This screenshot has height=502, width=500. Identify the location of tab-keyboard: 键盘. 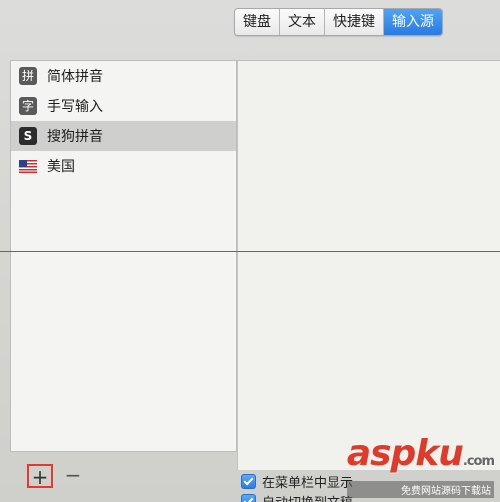
(257, 22).